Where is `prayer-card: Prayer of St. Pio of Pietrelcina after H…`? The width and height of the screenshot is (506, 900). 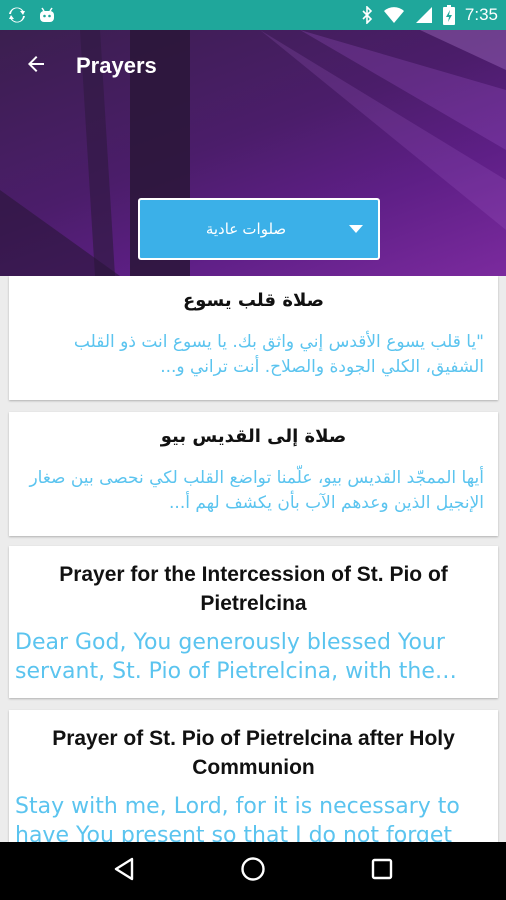 prayer-card: Prayer of St. Pio of Pietrelcina after H… is located at coordinates (253, 776).